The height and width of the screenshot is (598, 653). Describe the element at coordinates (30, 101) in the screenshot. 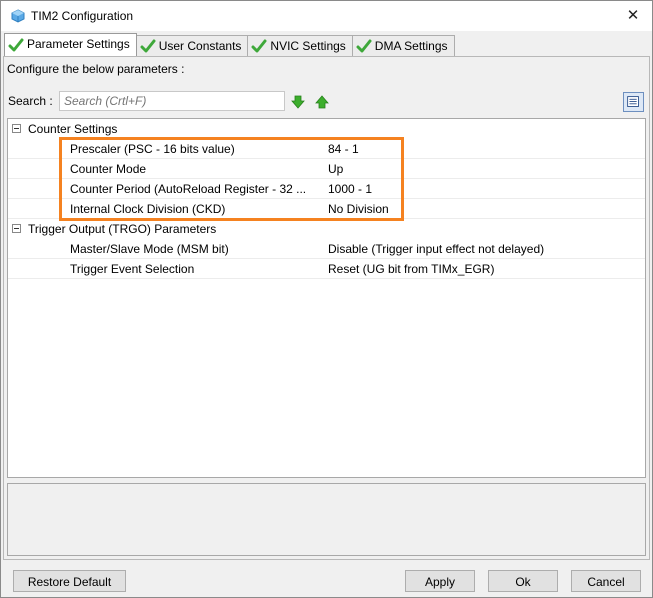

I see `search-label: Search :` at that location.